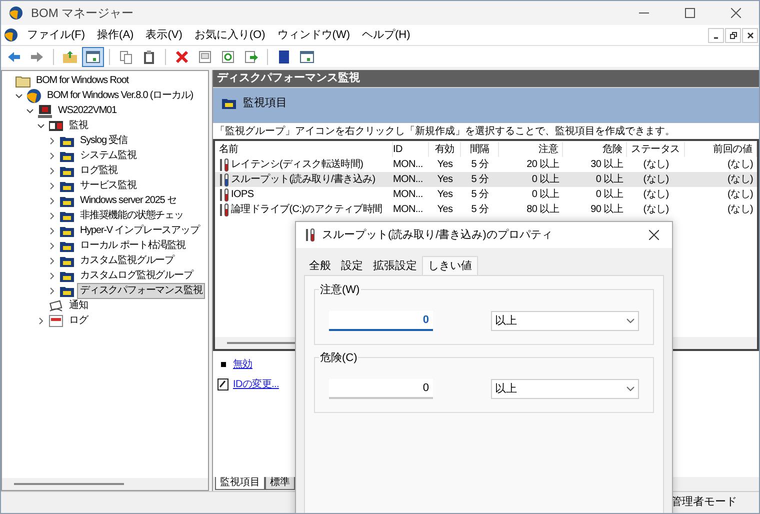  I want to click on pane-header: ディスクパフォーマンス監視, so click(486, 78).